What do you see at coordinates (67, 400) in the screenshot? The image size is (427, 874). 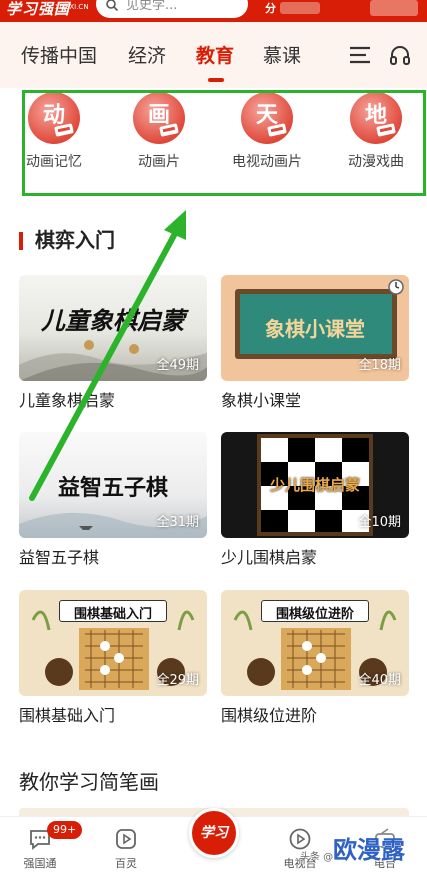 I see `course-name: 儿童象棋启蒙` at bounding box center [67, 400].